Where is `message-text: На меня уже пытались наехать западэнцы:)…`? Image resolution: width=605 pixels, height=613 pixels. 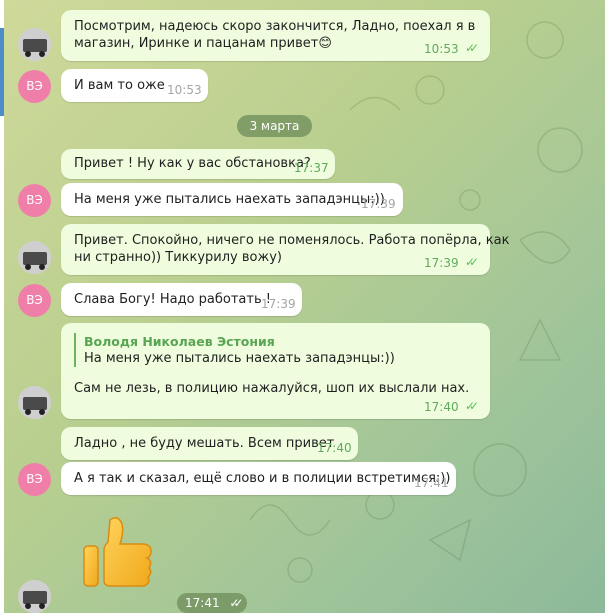 message-text: На меня уже пытались наехать западэнцы:)… is located at coordinates (229, 199).